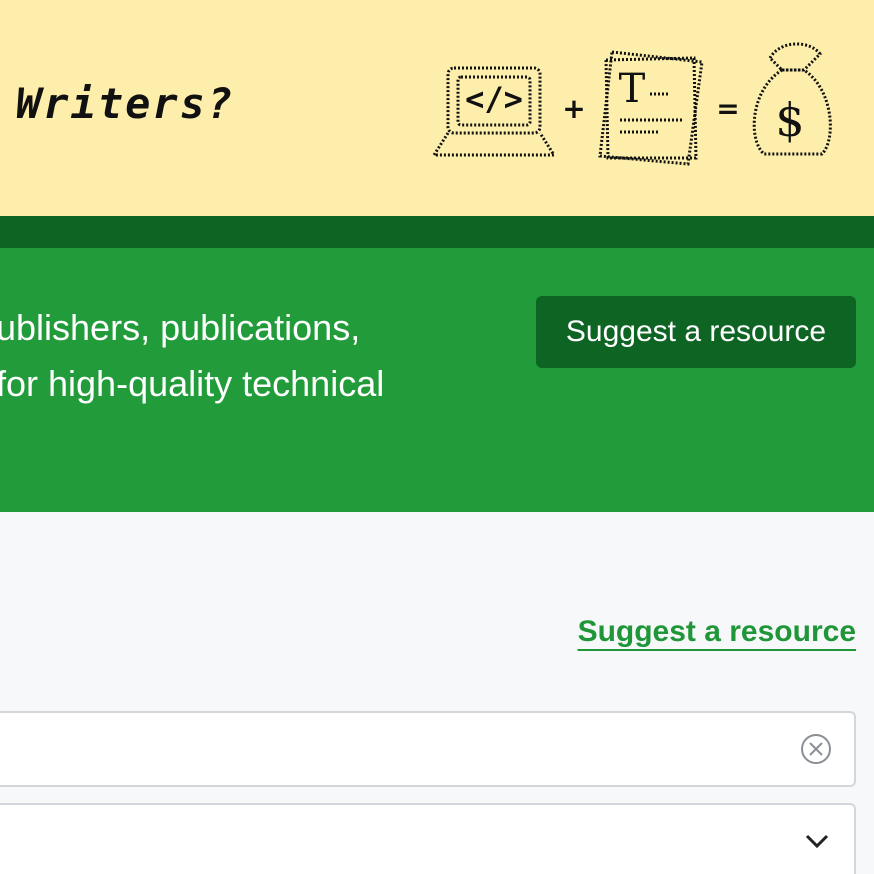 This screenshot has width=874, height=874. I want to click on banner-line-2: for high-quality technical, so click(192, 383).